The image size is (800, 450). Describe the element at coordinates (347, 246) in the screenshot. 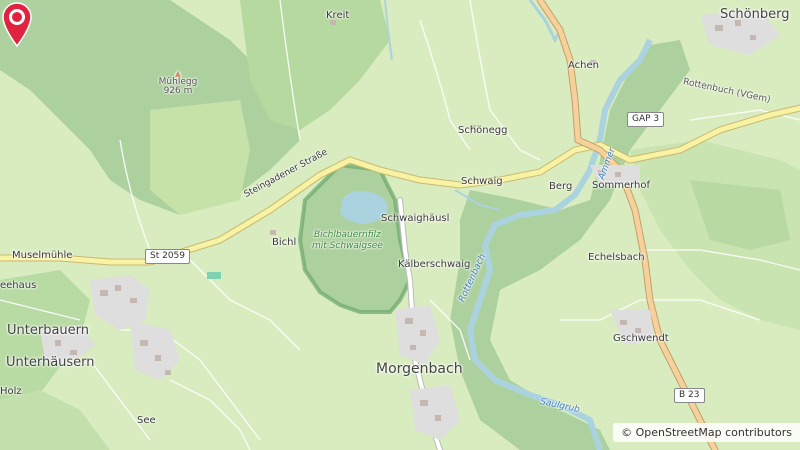

I see `label-reserve-line2: mit Schwaigsee` at that location.